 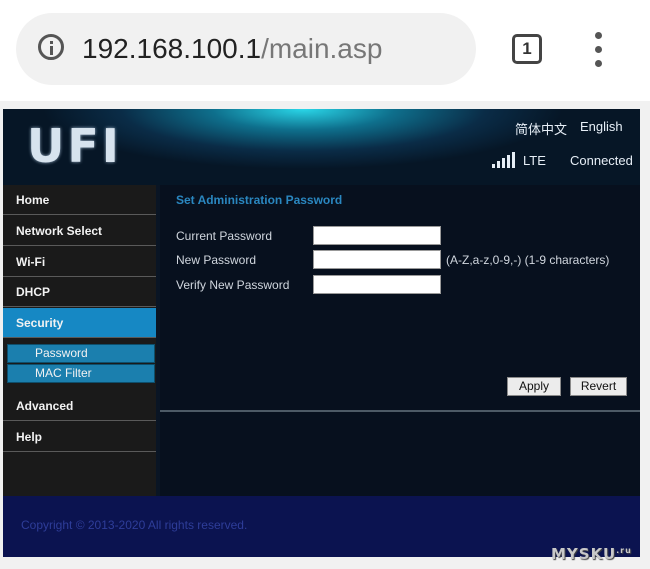 I want to click on sidebar-item-dhcp: DHCP, so click(x=79, y=292).